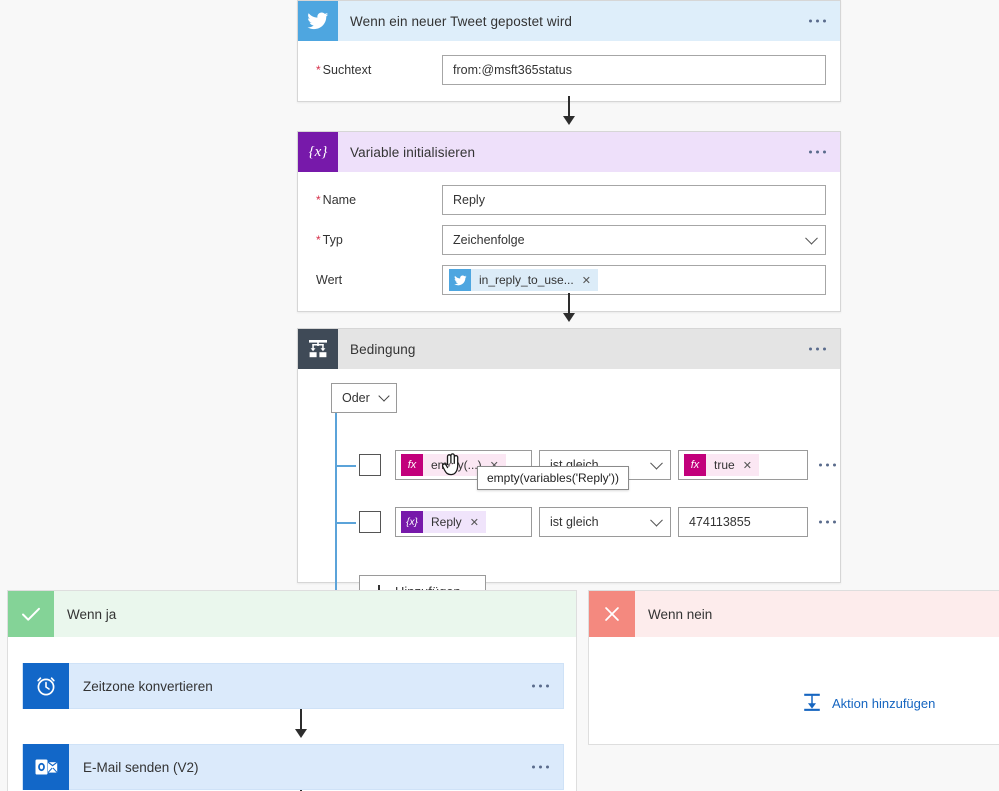 The width and height of the screenshot is (999, 791). What do you see at coordinates (344, 70) in the screenshot?
I see `search-text-label: * Suchtext` at bounding box center [344, 70].